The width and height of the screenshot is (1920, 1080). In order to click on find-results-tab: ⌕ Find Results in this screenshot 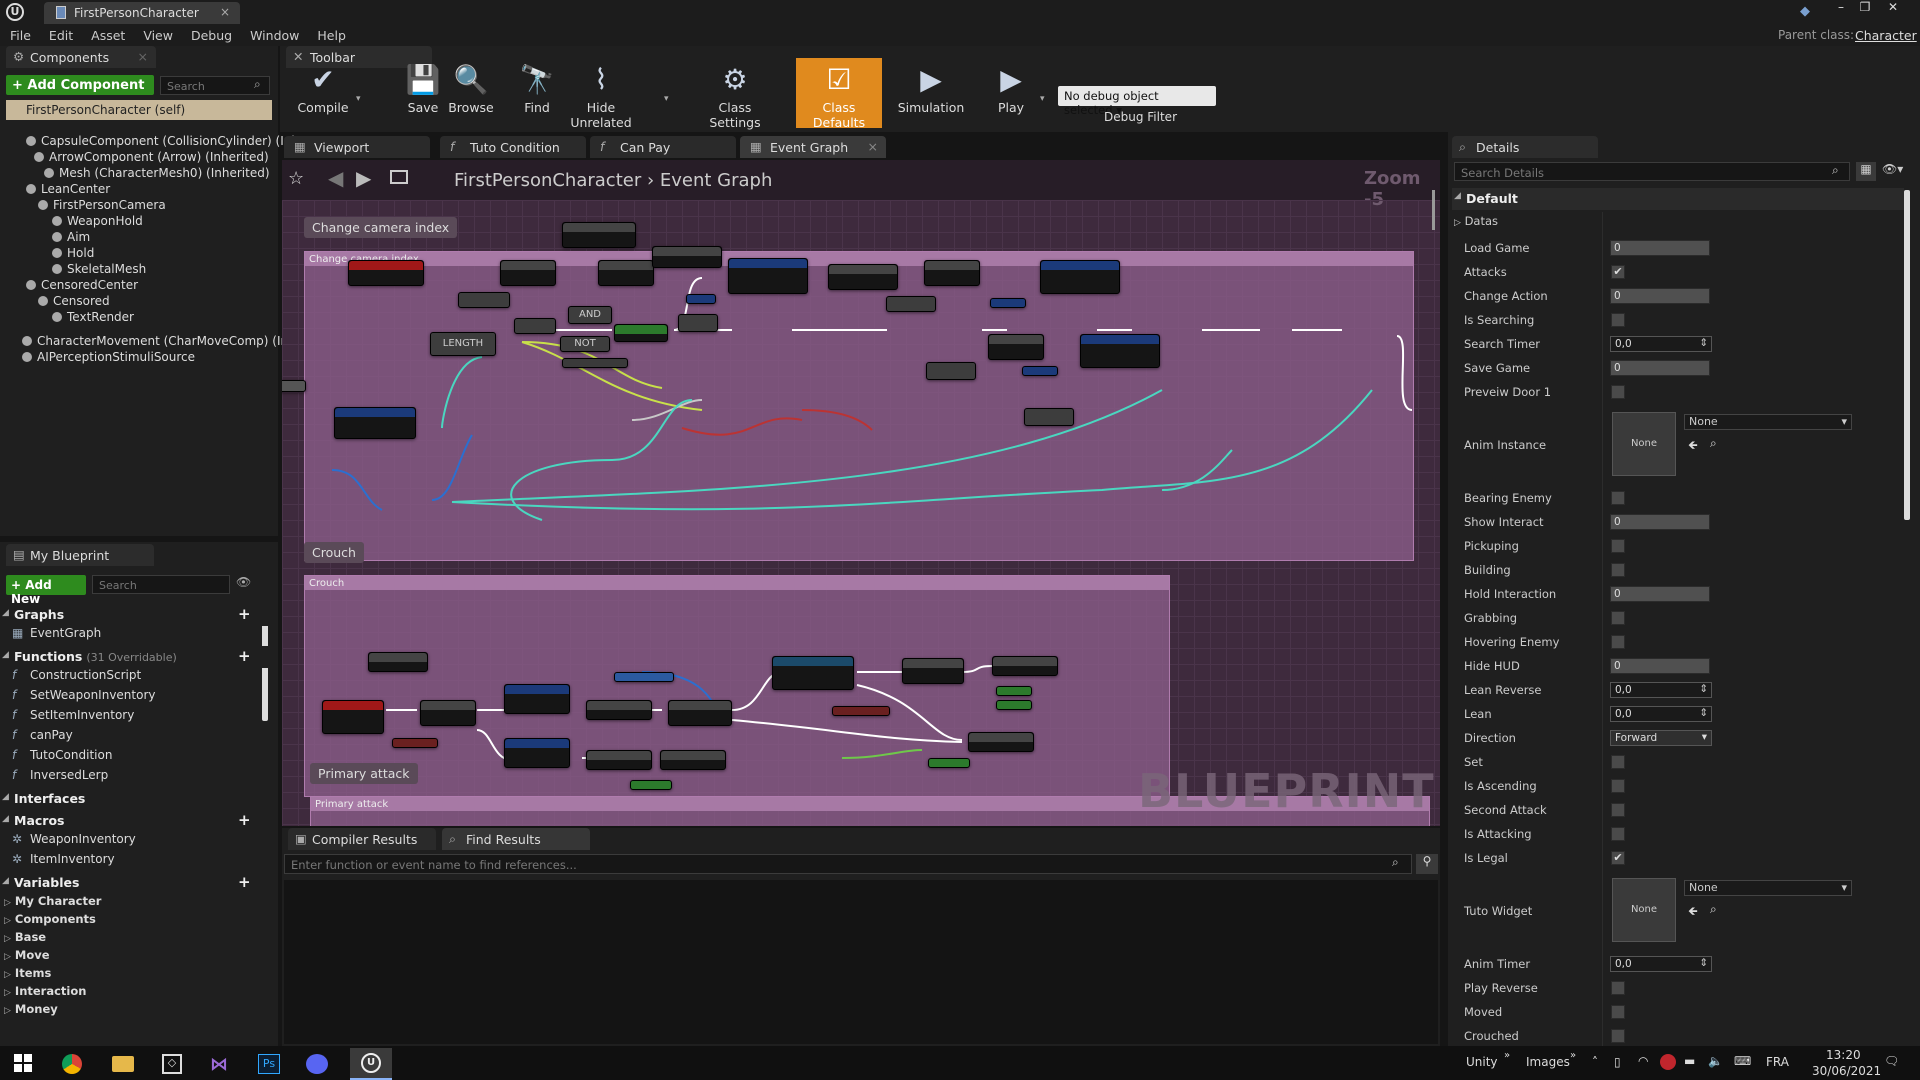, I will do `click(516, 839)`.